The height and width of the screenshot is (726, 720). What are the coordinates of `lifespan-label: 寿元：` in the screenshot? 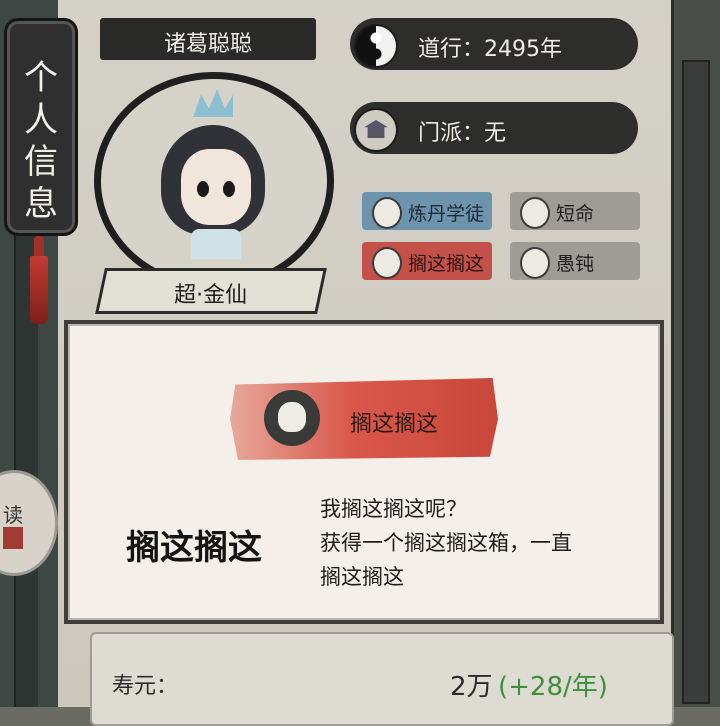 It's located at (145, 686).